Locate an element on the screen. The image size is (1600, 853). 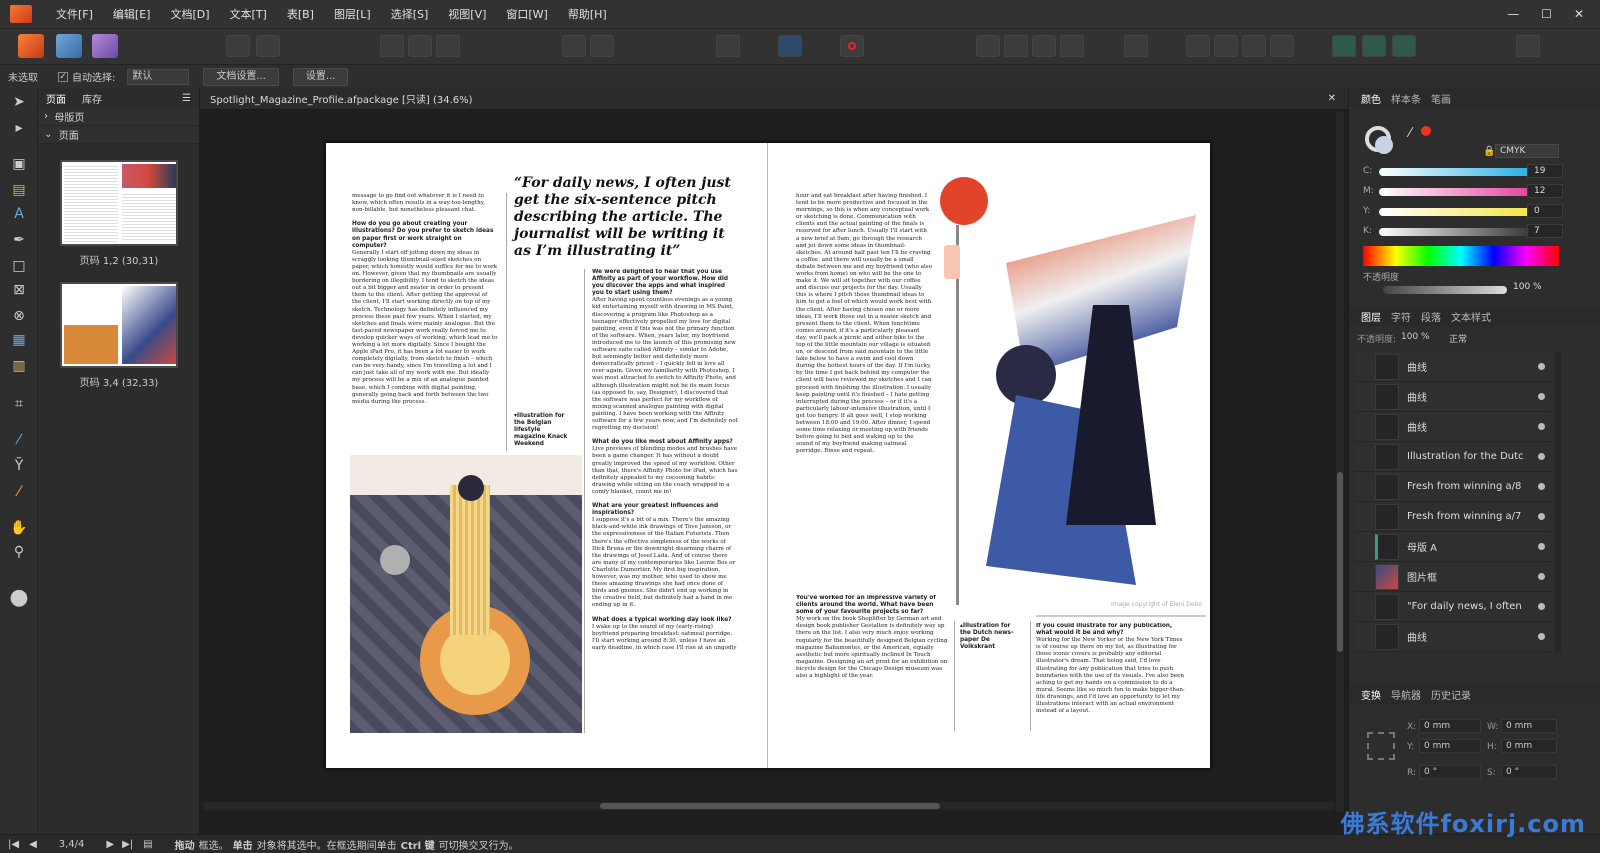
boolean-subtract-icon is located at coordinates (1374, 46).